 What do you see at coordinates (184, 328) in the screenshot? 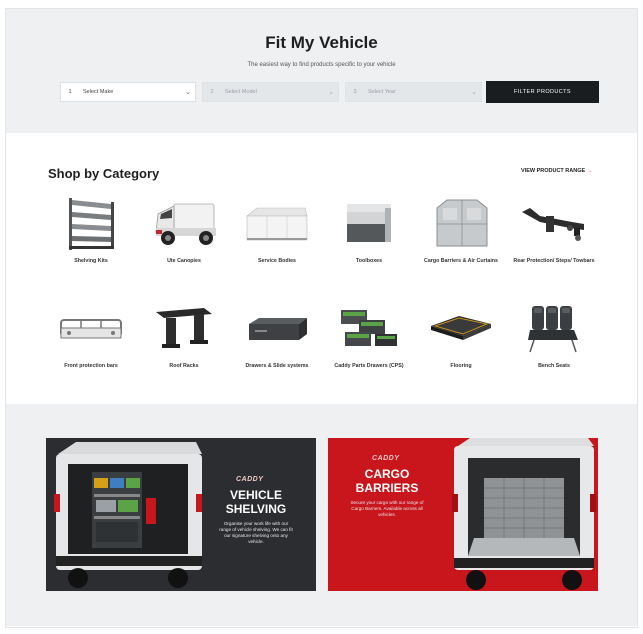
I see `roof-rack-icon` at bounding box center [184, 328].